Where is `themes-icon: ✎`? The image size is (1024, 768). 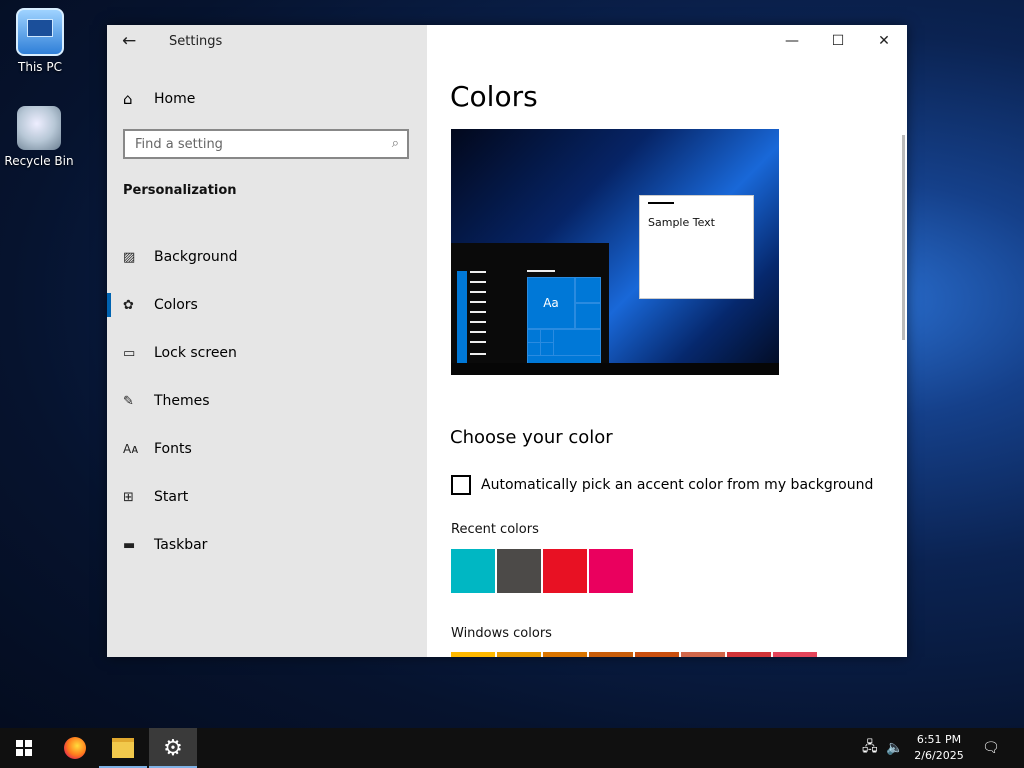 themes-icon: ✎ is located at coordinates (128, 401).